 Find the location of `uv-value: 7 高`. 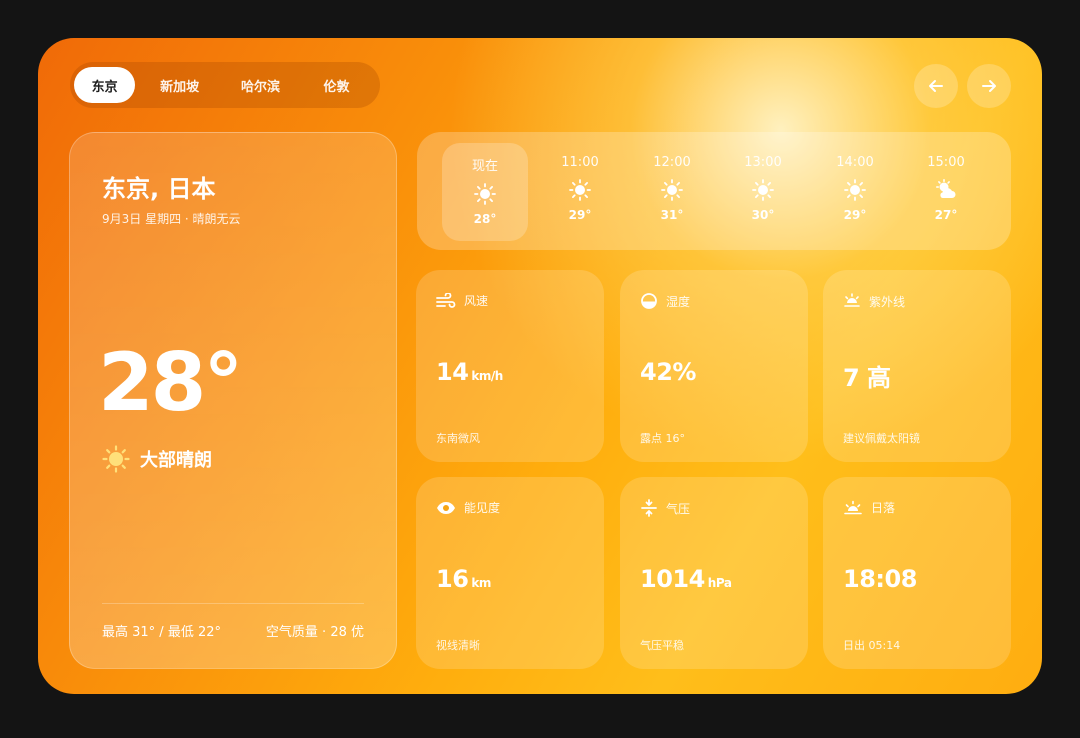

uv-value: 7 高 is located at coordinates (867, 378).